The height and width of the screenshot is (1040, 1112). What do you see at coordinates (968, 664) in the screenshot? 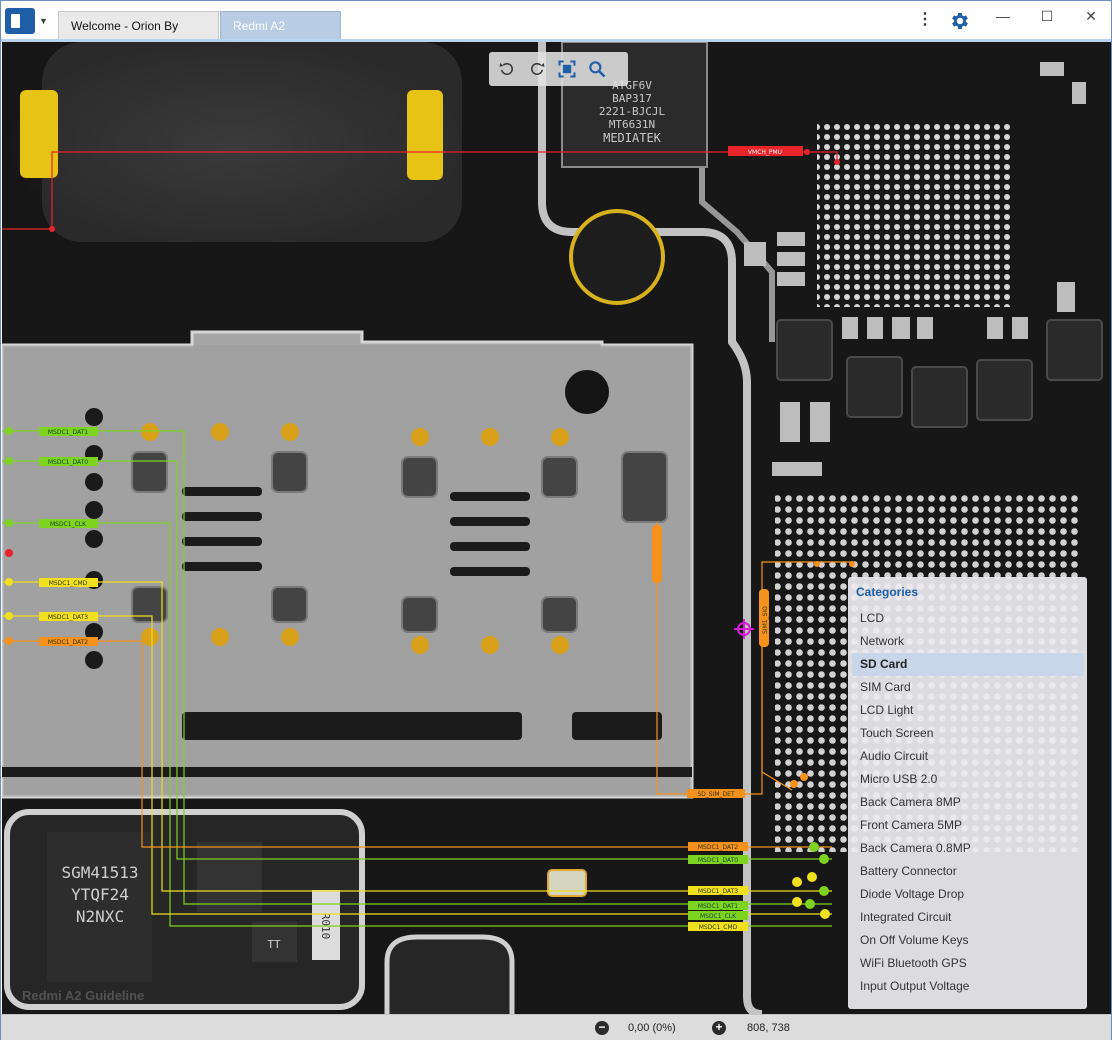
I see `category-item: SD Card` at bounding box center [968, 664].